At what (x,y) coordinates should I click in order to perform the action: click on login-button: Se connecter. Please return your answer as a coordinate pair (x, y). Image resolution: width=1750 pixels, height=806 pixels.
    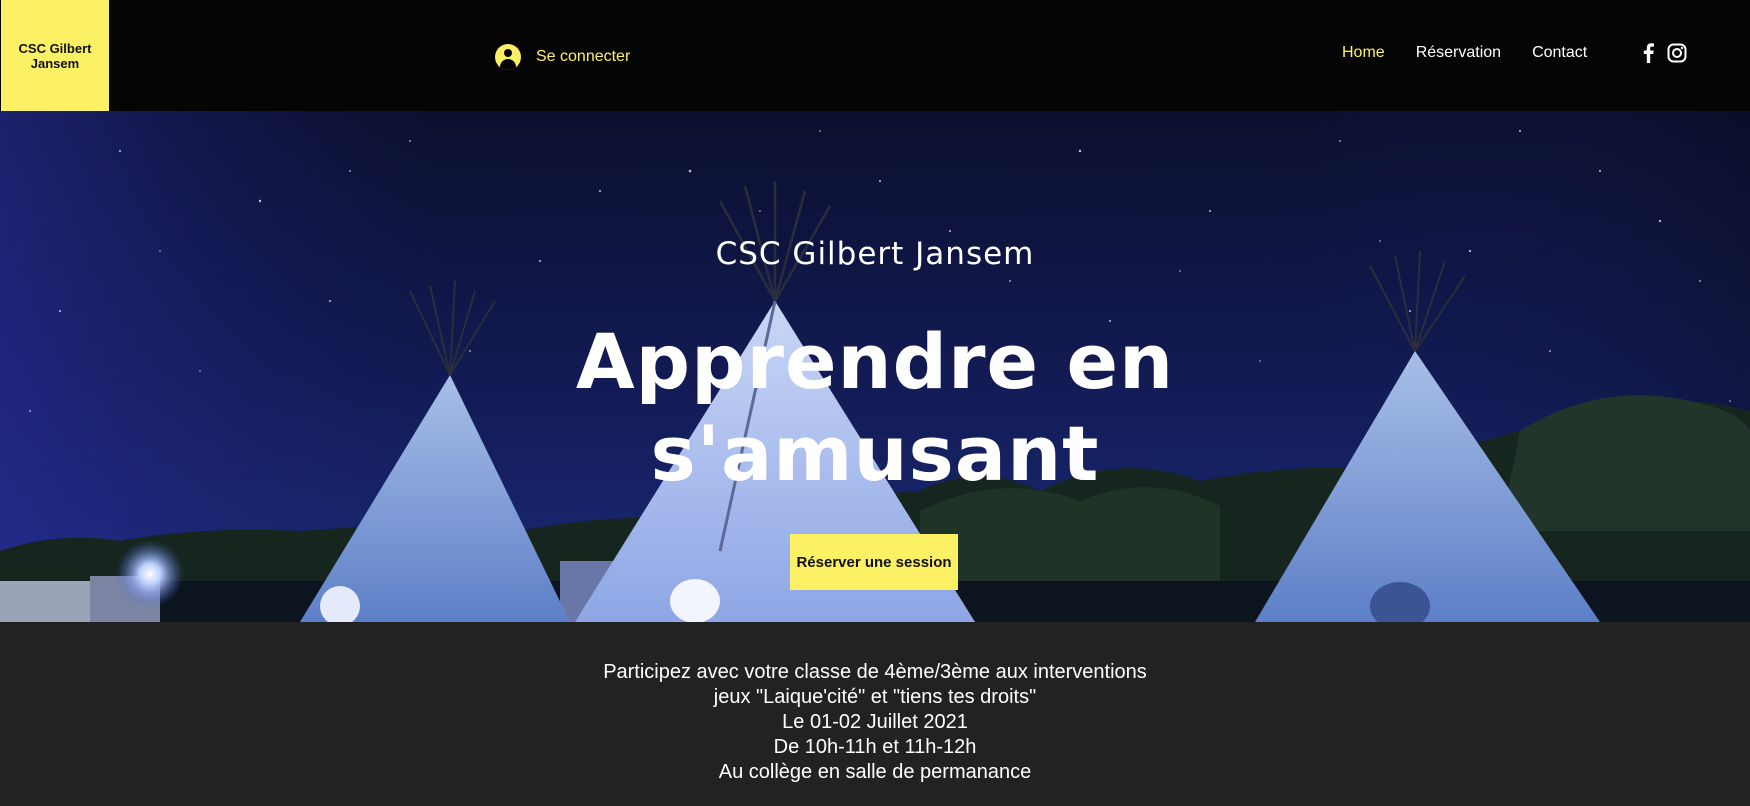
    Looking at the image, I should click on (562, 57).